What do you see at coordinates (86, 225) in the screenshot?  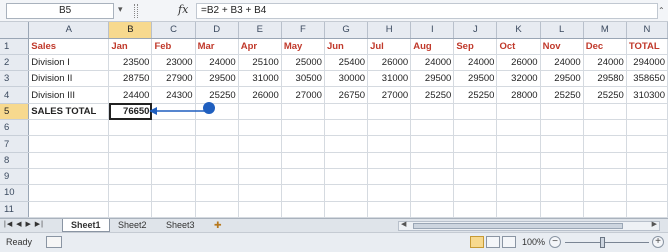 I see `tab-sheet1: Sheet1` at bounding box center [86, 225].